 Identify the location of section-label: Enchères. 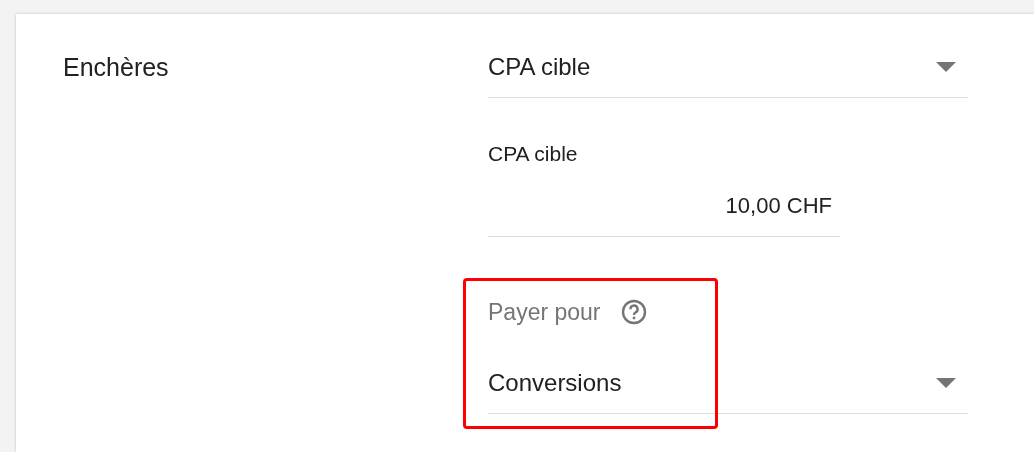
(116, 67).